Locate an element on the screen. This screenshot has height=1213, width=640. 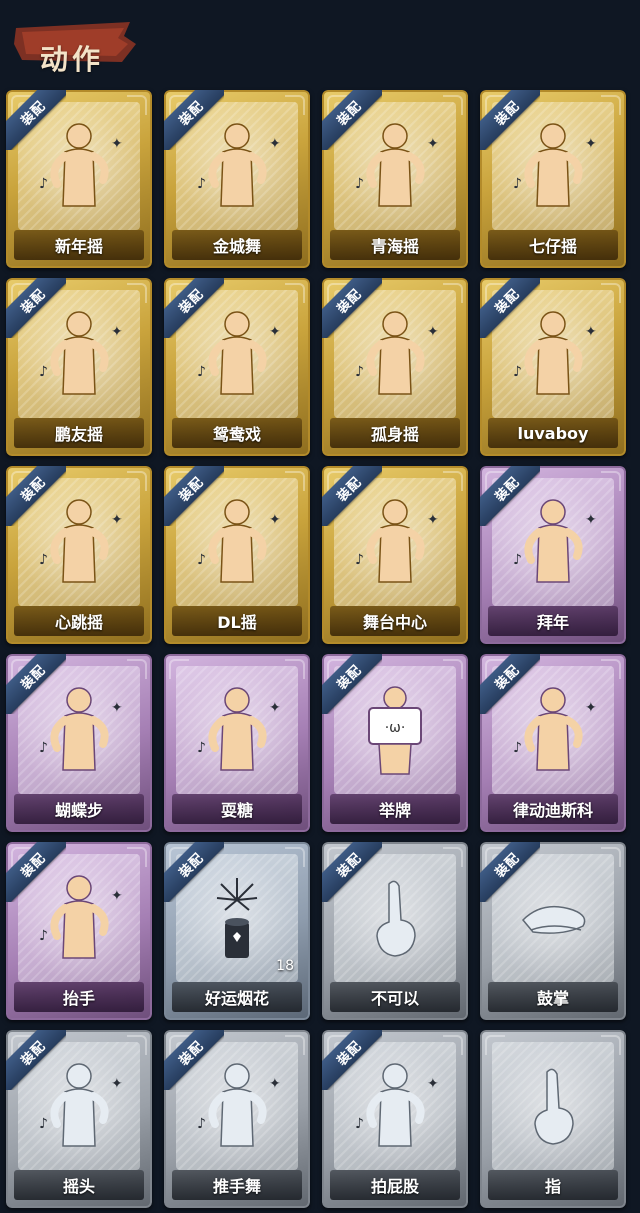
emote-card: ✦ ♪ 耍糖 is located at coordinates (237, 743).